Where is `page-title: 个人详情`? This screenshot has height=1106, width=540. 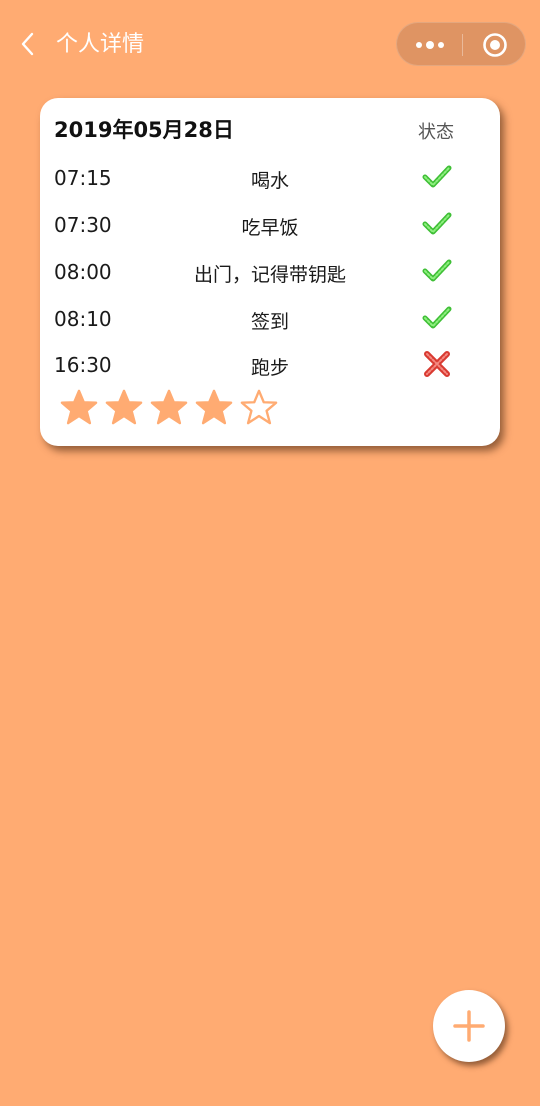 page-title: 个人详情 is located at coordinates (100, 44).